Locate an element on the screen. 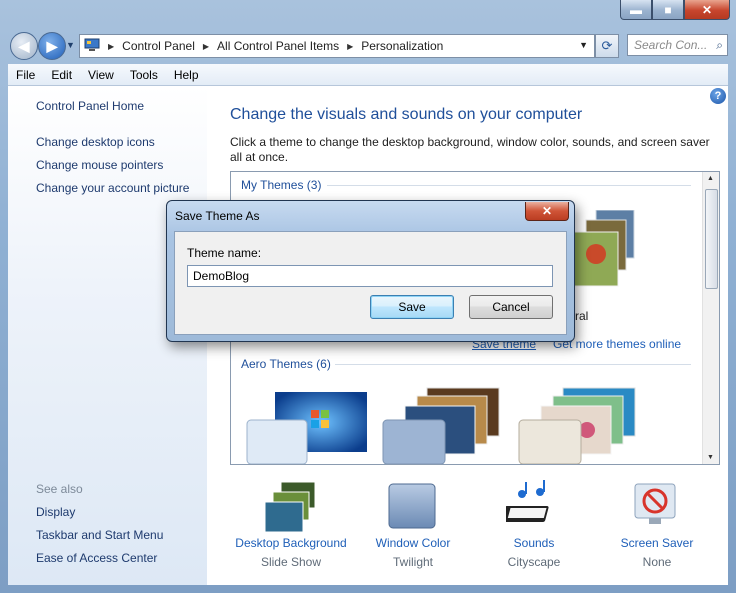  theme-thumbnail-architecture is located at coordinates (443, 425).